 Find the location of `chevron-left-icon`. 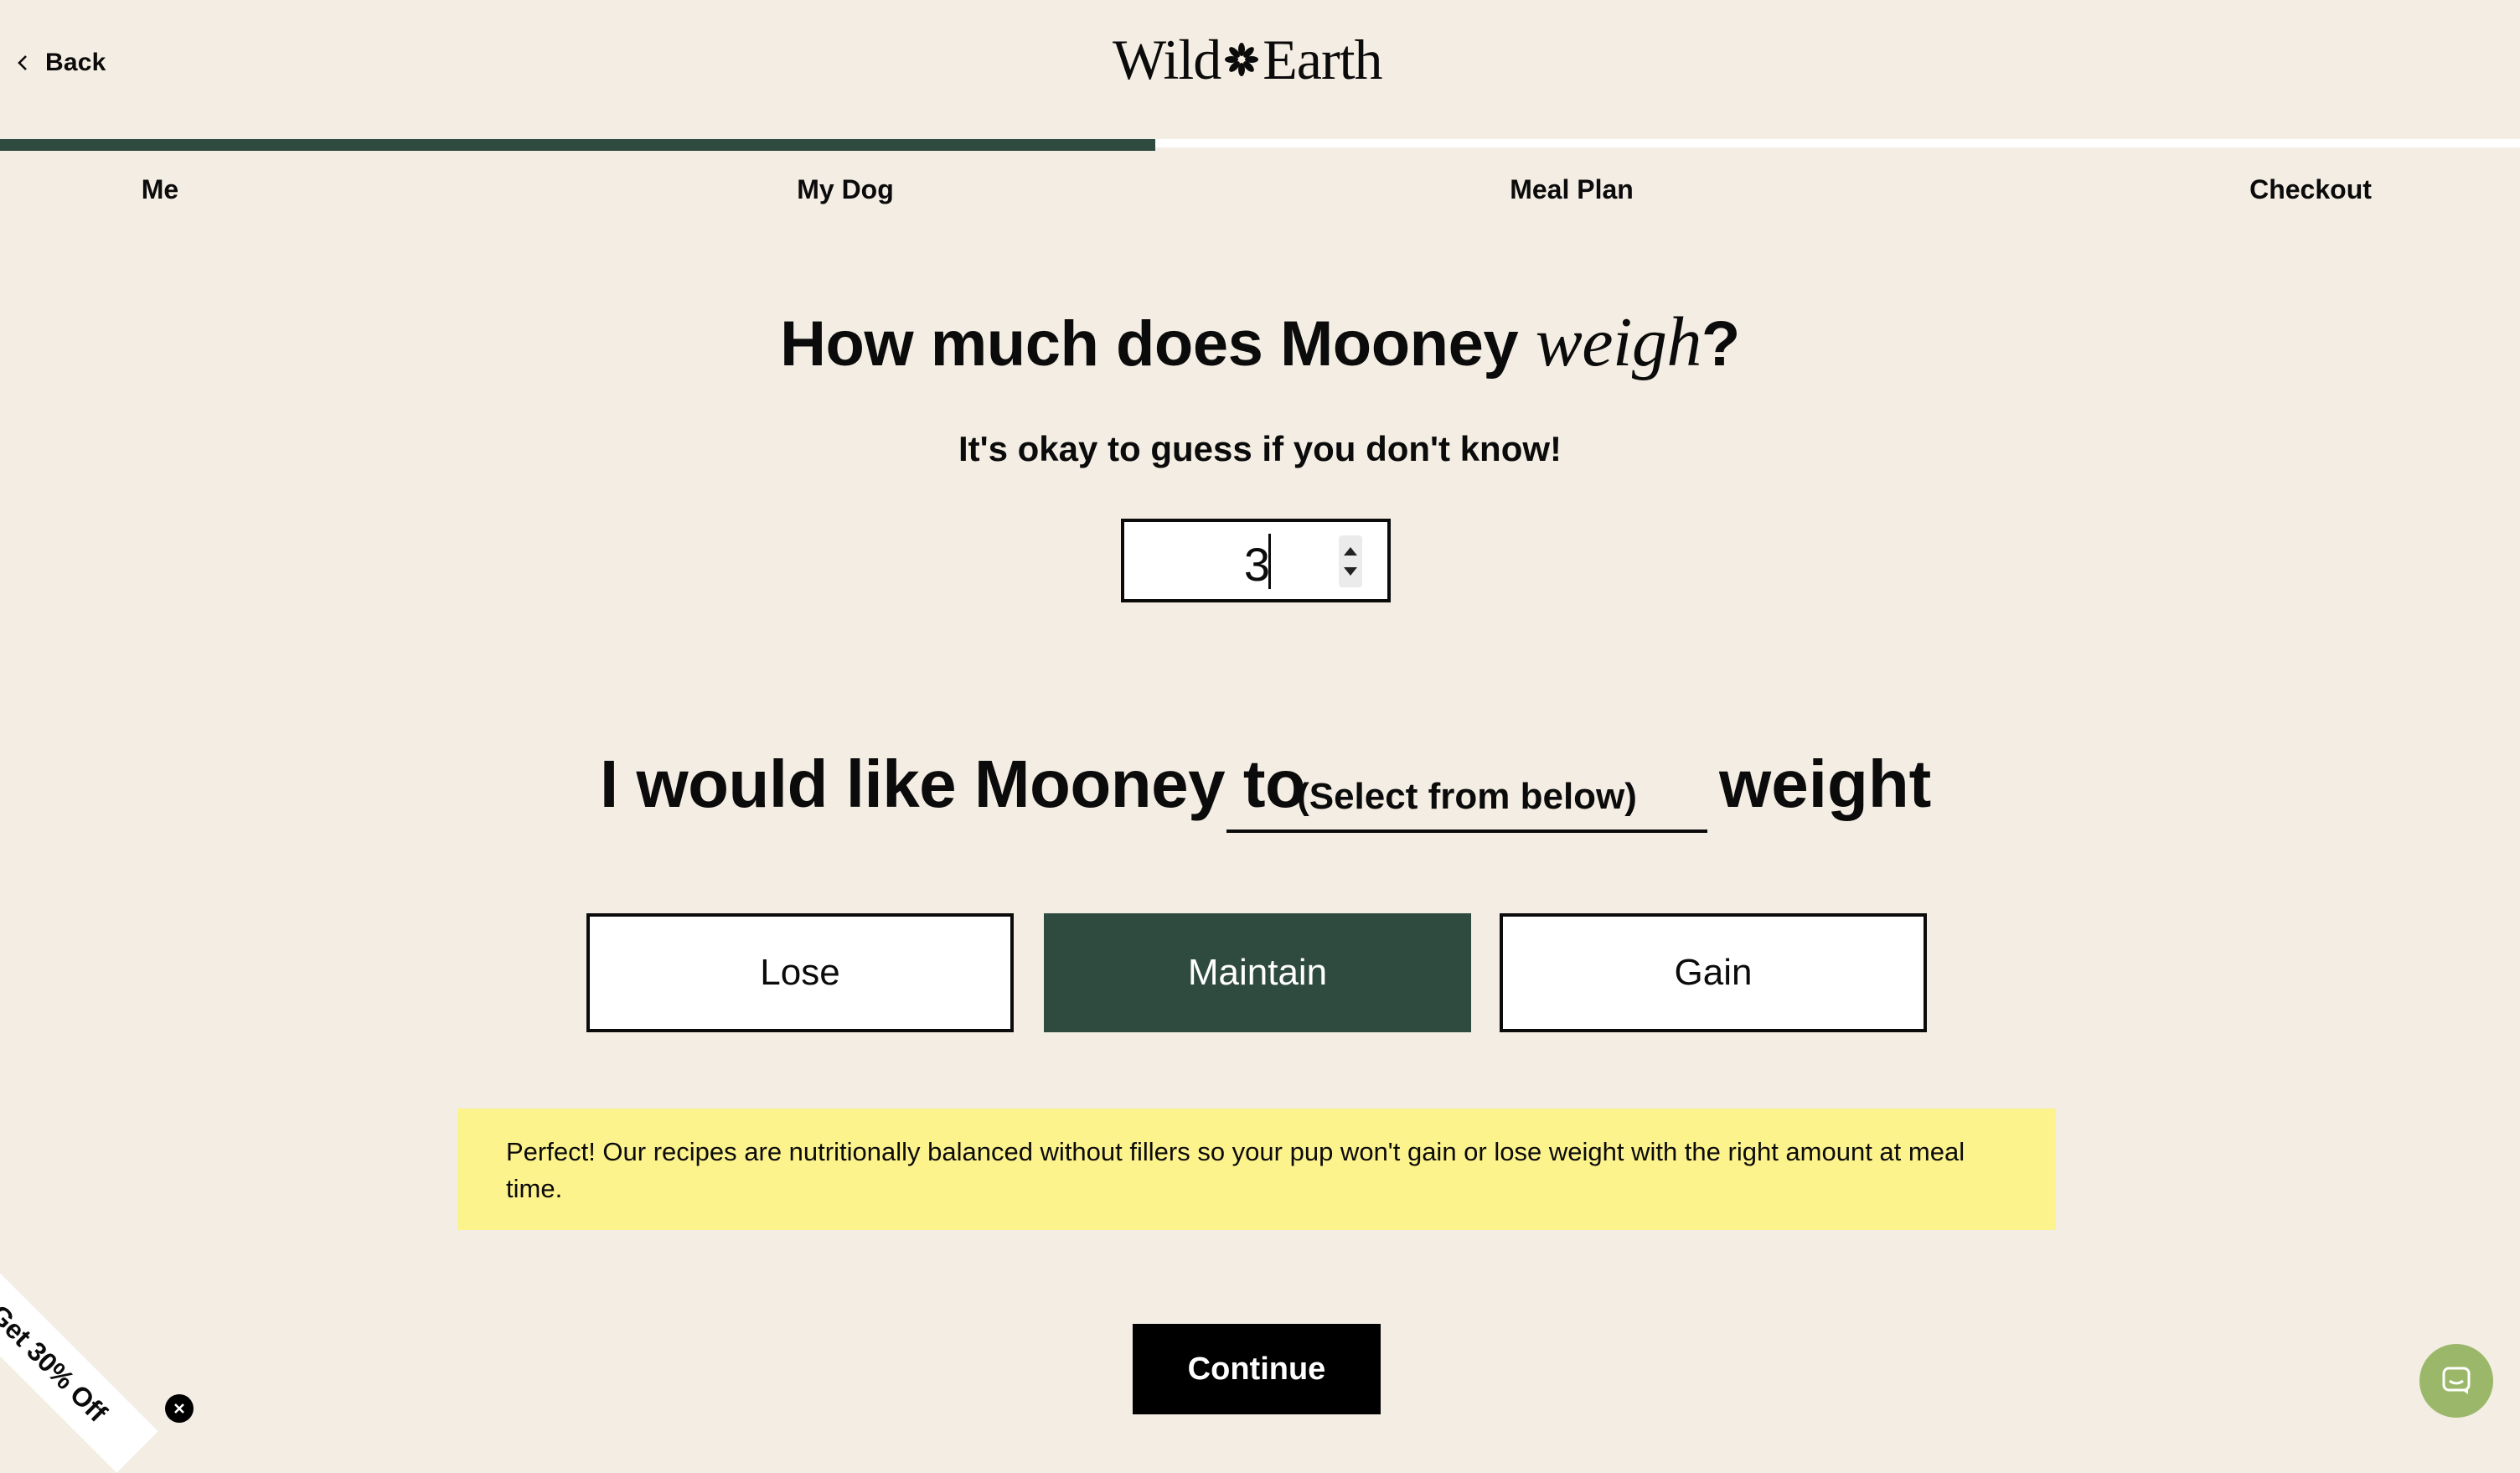

chevron-left-icon is located at coordinates (22, 62).